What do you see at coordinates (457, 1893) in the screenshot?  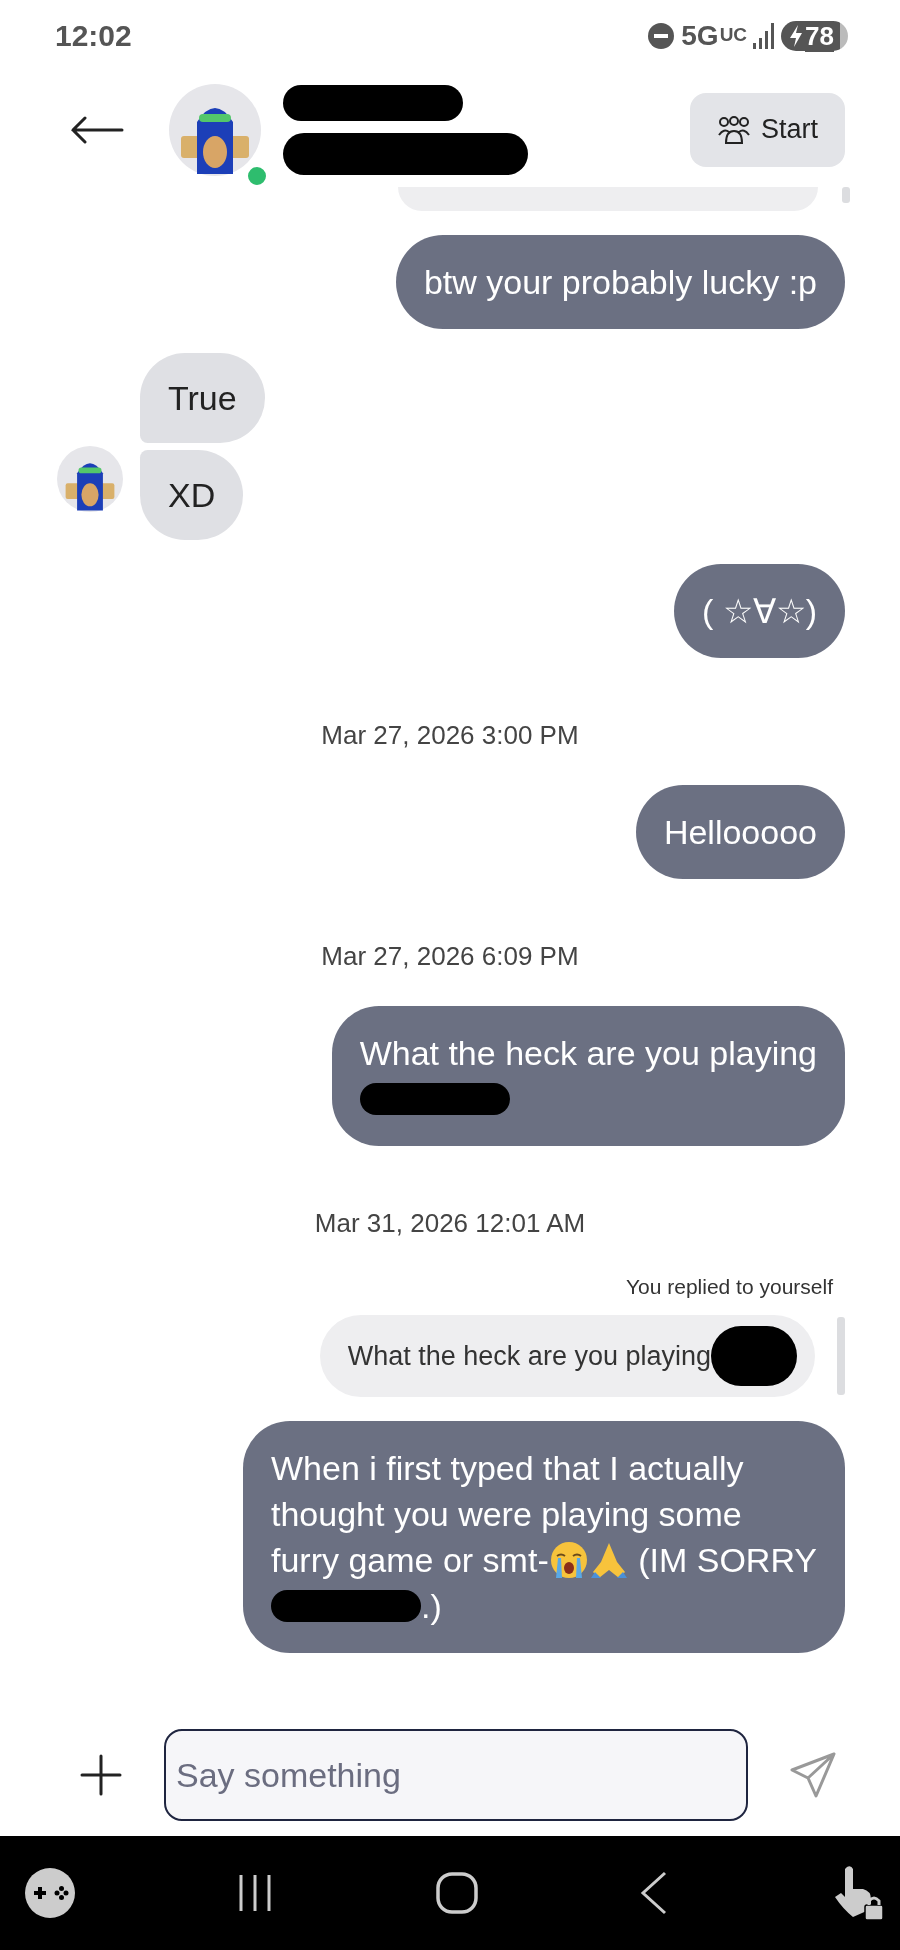 I see `home-icon` at bounding box center [457, 1893].